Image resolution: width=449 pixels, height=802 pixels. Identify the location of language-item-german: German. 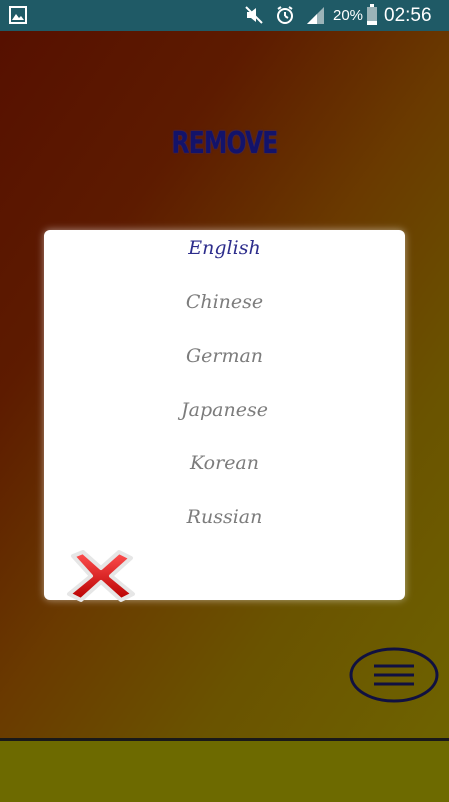
(224, 356).